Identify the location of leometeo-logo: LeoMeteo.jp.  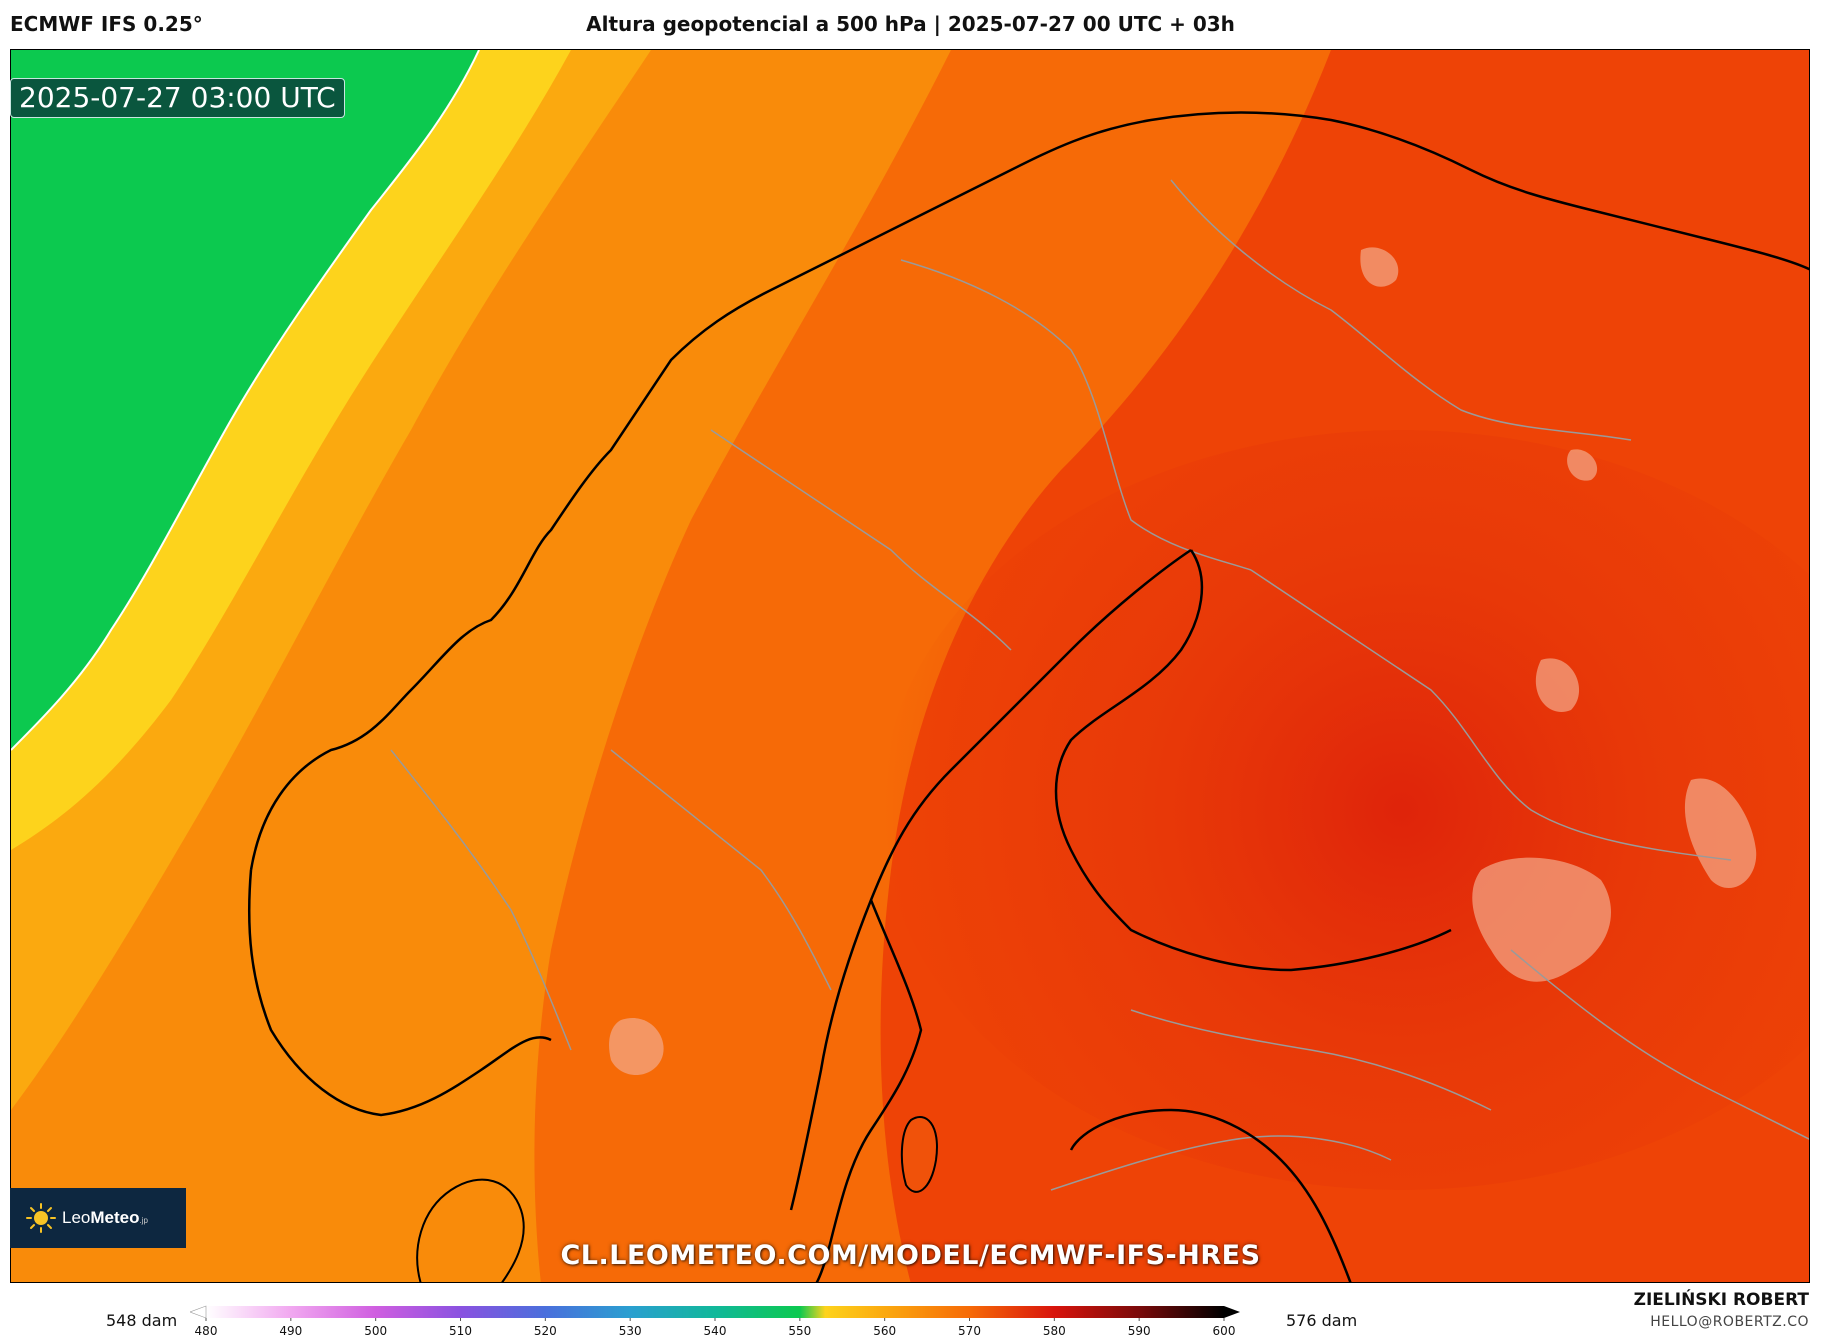
(98, 1218).